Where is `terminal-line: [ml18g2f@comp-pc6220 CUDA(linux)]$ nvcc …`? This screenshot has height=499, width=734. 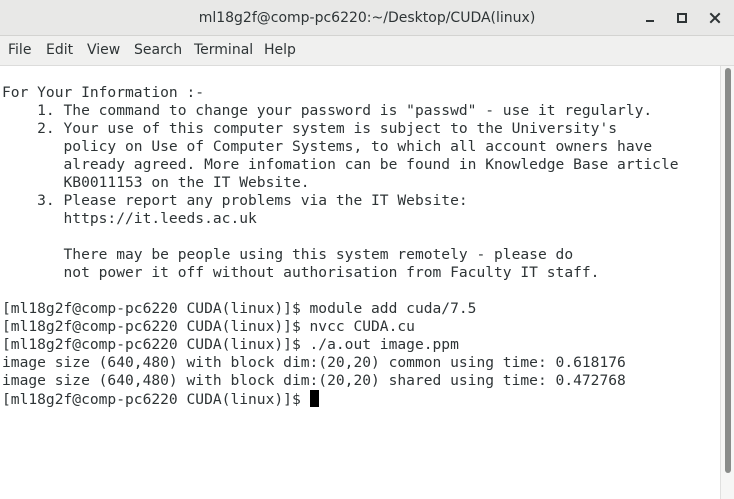 terminal-line: [ml18g2f@comp-pc6220 CUDA(linux)]$ nvcc … is located at coordinates (208, 326).